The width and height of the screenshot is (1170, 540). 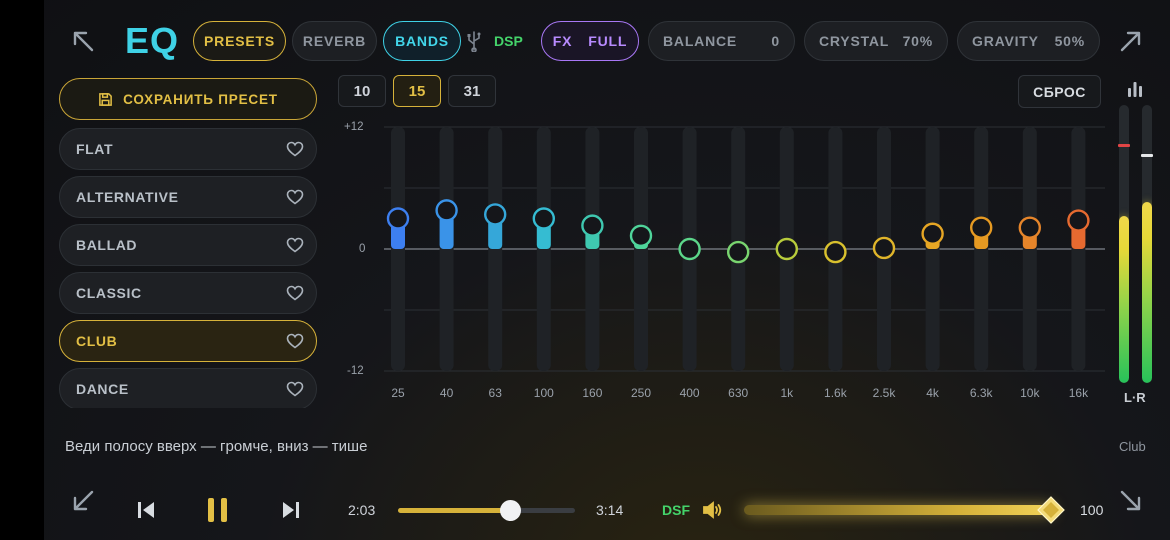 I want to click on band-freq-label: 6.3k, so click(x=982, y=393).